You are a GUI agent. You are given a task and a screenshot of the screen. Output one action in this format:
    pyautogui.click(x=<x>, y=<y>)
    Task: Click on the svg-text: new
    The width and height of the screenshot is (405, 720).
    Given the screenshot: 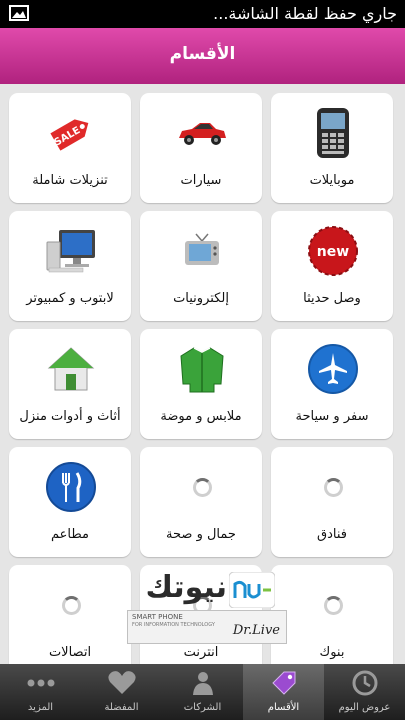 What is the action you would take?
    pyautogui.click(x=333, y=252)
    